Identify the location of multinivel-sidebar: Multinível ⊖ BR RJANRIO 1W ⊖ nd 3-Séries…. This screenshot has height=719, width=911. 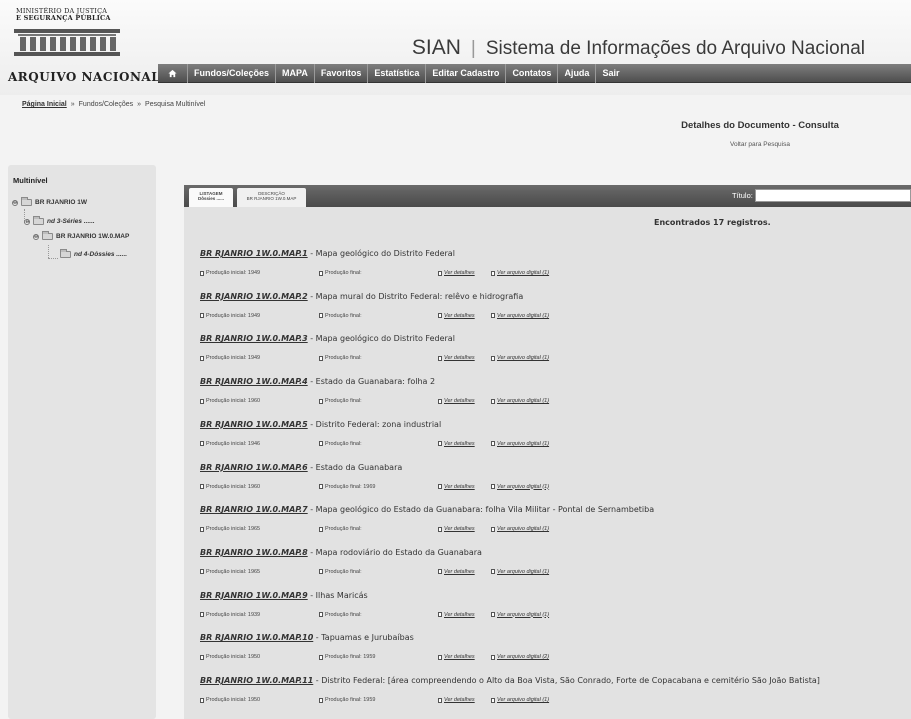
(82, 442).